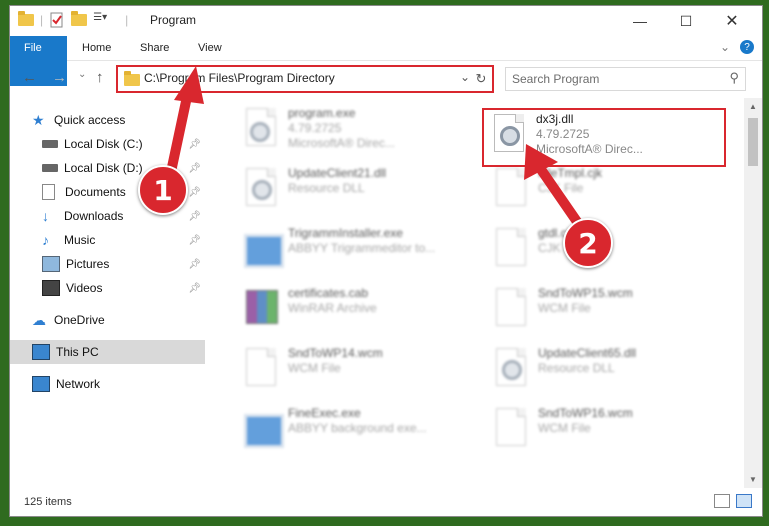 The height and width of the screenshot is (526, 769). Describe the element at coordinates (163, 190) in the screenshot. I see `annotation-badge-1: 1` at that location.